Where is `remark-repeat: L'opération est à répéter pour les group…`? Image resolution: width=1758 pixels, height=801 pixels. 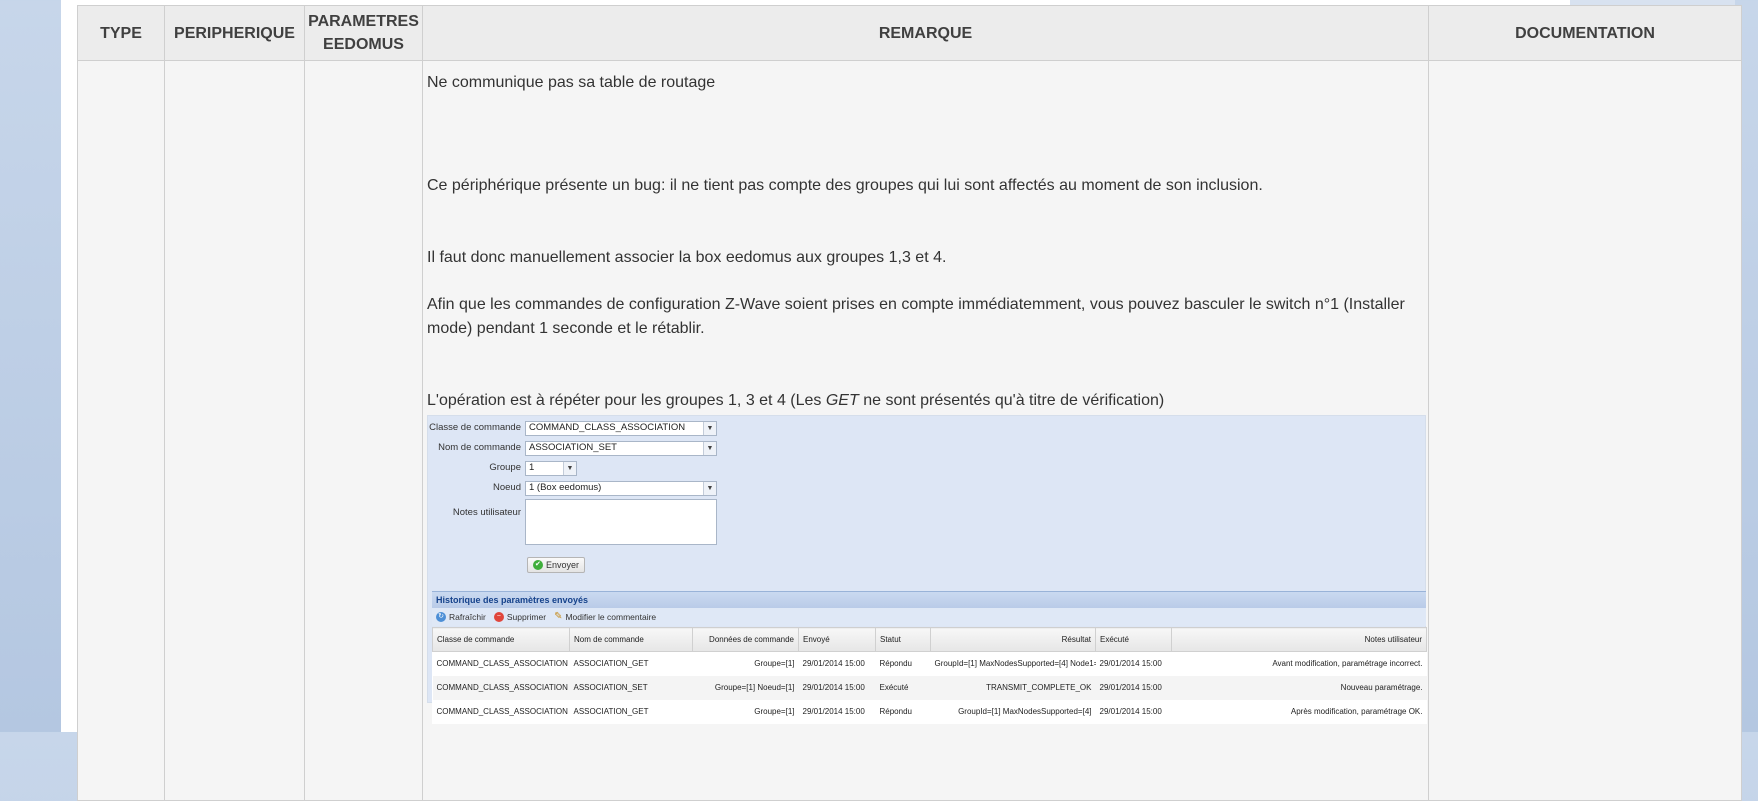 remark-repeat: L'opération est à répéter pour les group… is located at coordinates (925, 401).